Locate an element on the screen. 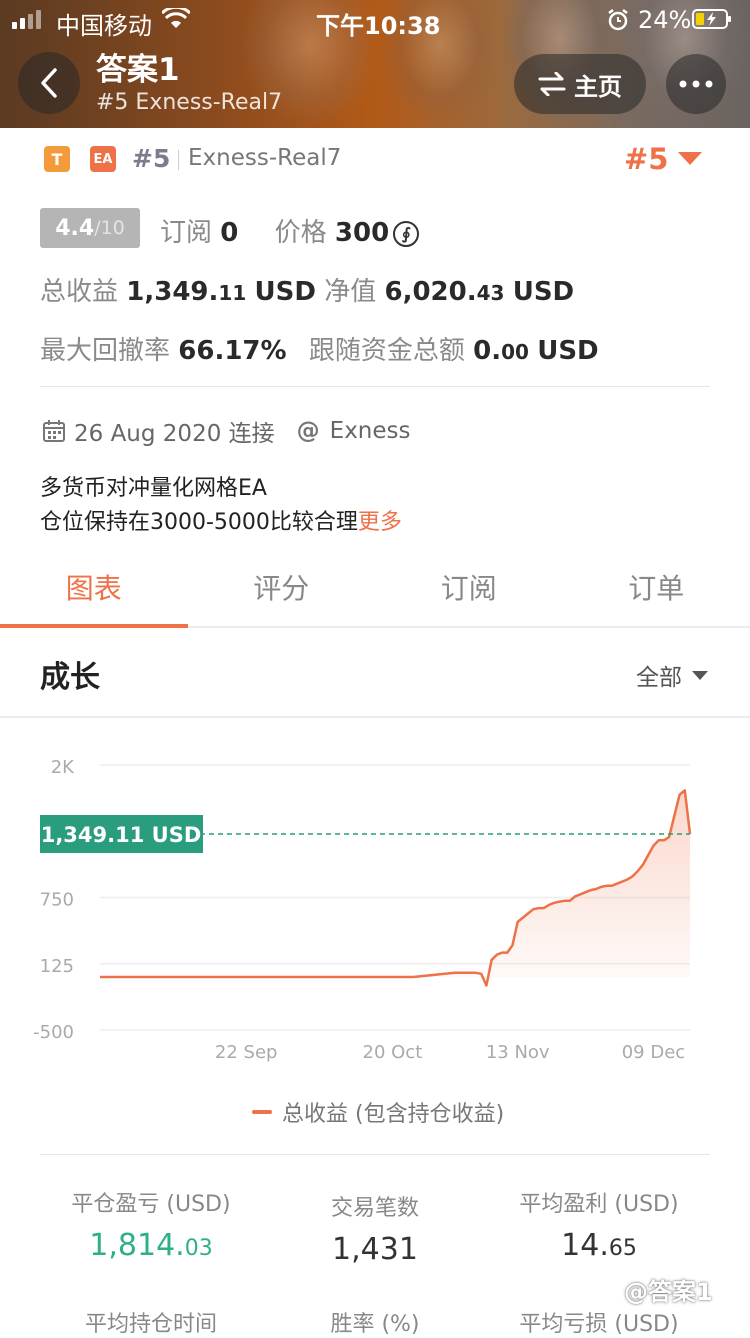 The image size is (750, 1338). follow-funds-label: 跟随资金总额 is located at coordinates (387, 351).